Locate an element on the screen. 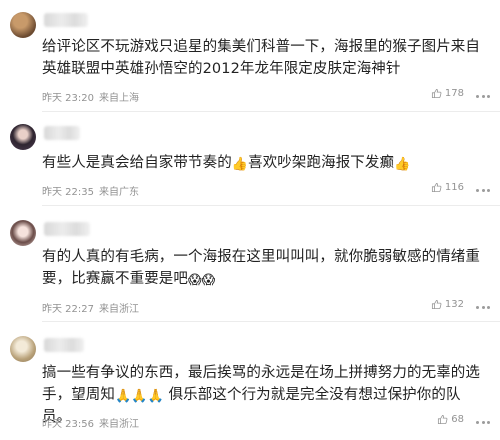  like-button: 68 is located at coordinates (450, 419).